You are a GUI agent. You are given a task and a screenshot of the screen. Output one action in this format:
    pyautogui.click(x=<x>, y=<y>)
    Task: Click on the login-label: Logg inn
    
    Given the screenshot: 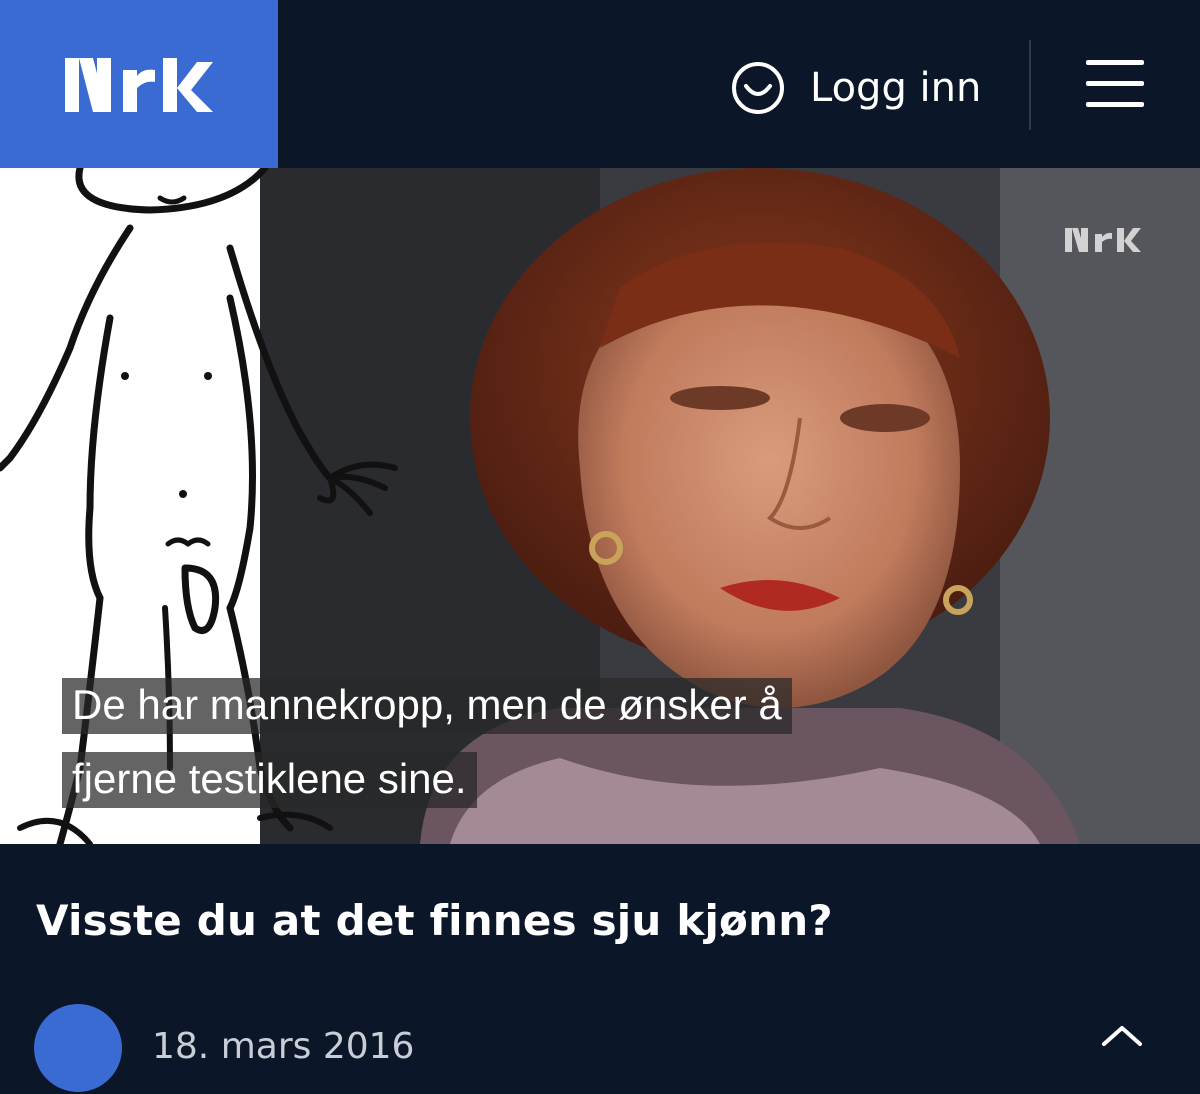 What is the action you would take?
    pyautogui.click(x=896, y=88)
    